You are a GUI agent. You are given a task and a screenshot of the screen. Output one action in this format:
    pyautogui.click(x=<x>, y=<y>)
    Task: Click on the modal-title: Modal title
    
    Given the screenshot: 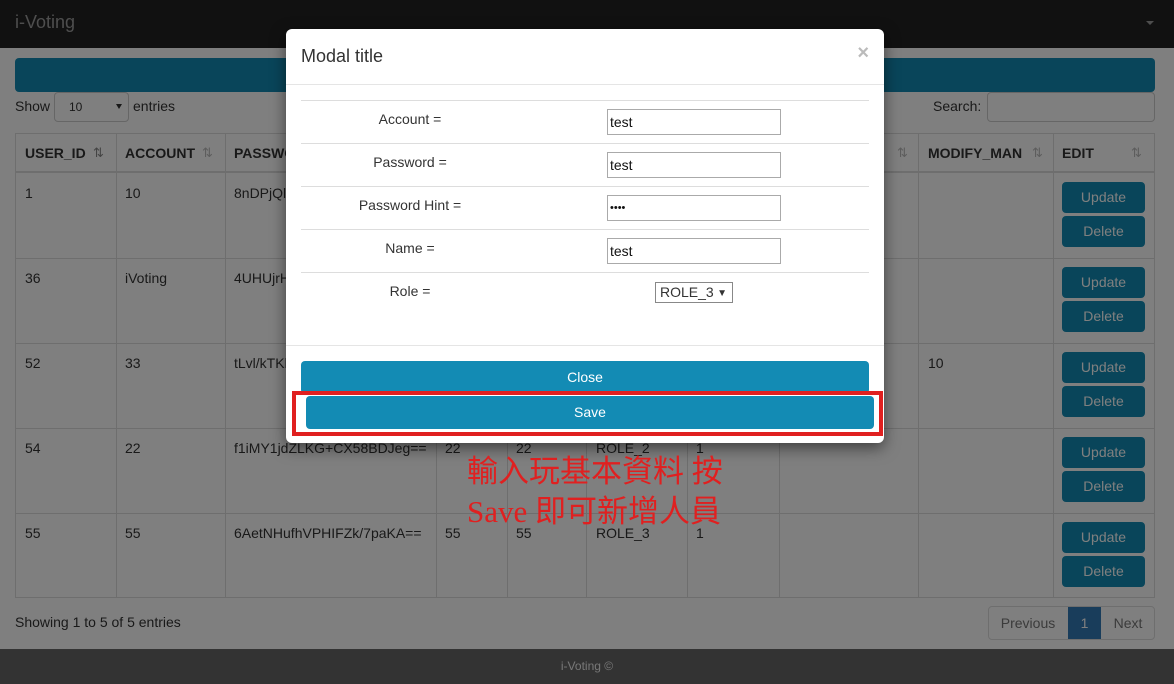 What is the action you would take?
    pyautogui.click(x=342, y=56)
    